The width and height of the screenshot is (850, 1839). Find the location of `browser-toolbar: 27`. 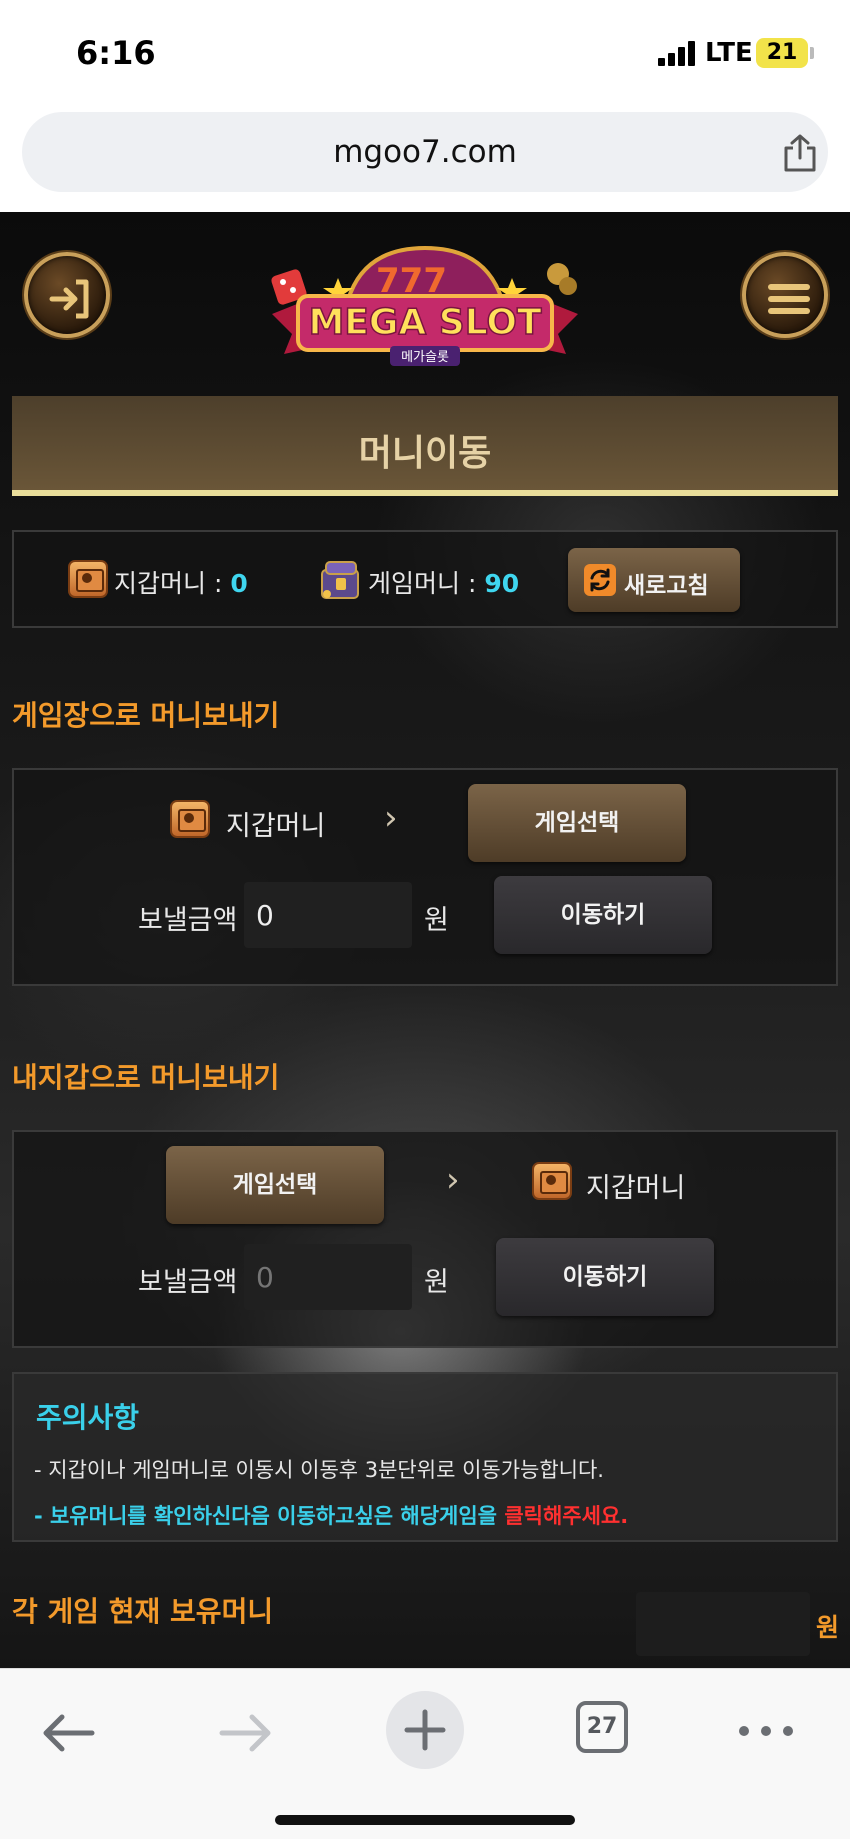

browser-toolbar: 27 is located at coordinates (425, 1753).